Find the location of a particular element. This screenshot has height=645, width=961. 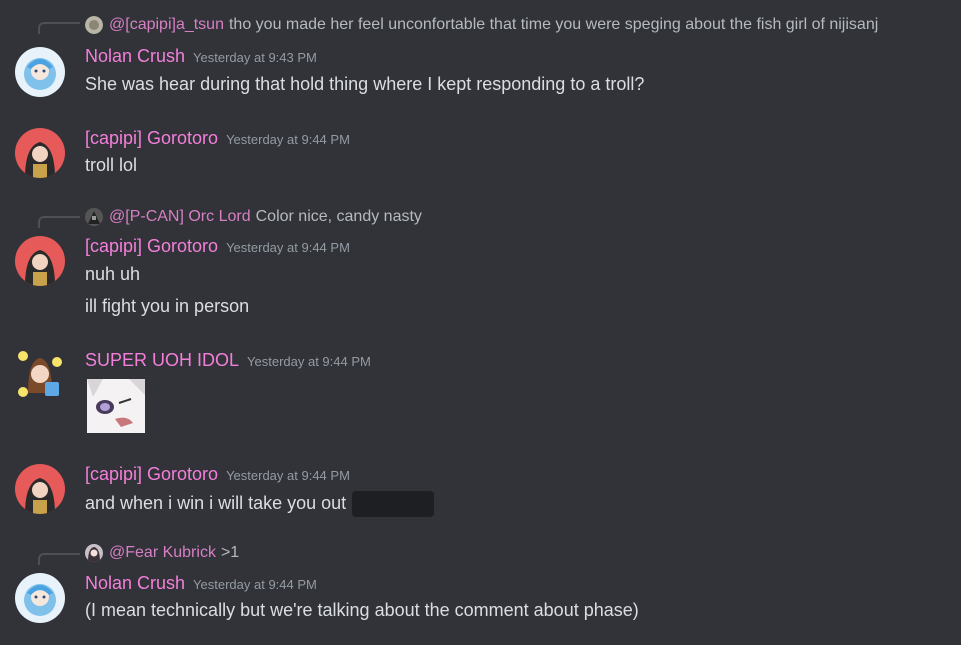

spoiler-block is located at coordinates (393, 504).